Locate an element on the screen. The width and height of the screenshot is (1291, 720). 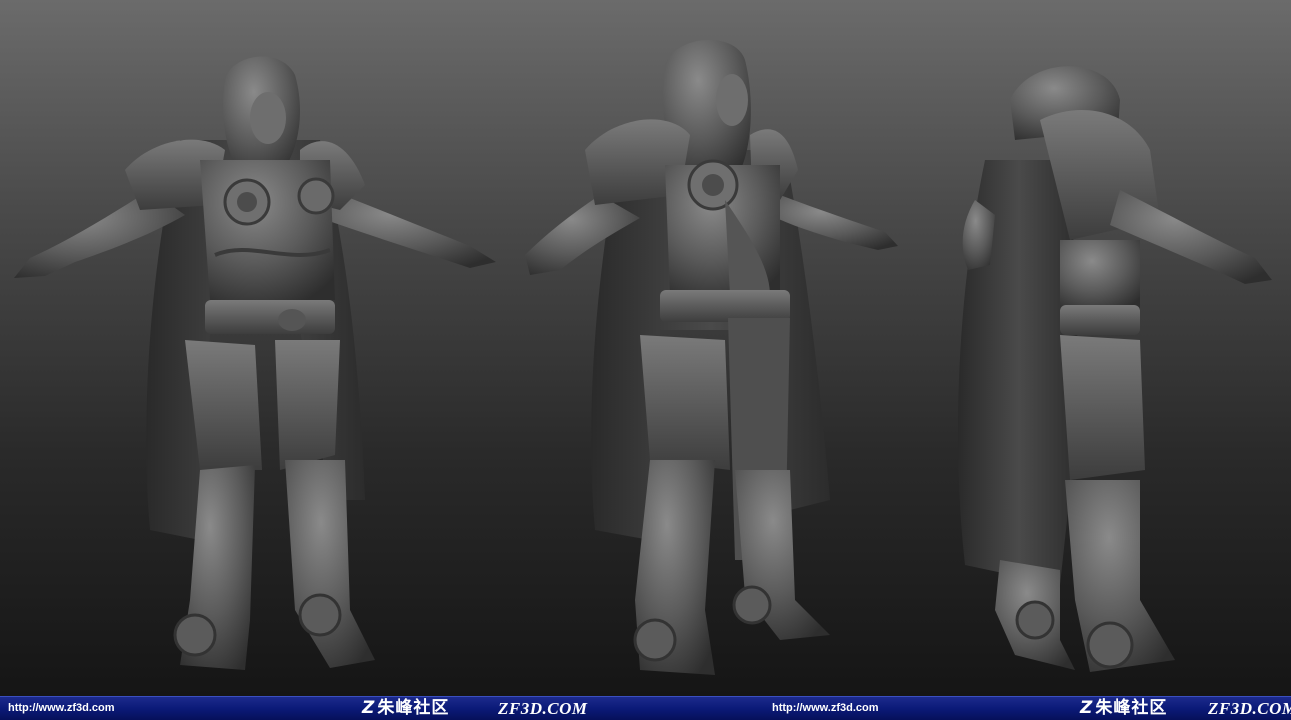
watermark-logo-left: Z 朱峰社区 is located at coordinates (405, 708).